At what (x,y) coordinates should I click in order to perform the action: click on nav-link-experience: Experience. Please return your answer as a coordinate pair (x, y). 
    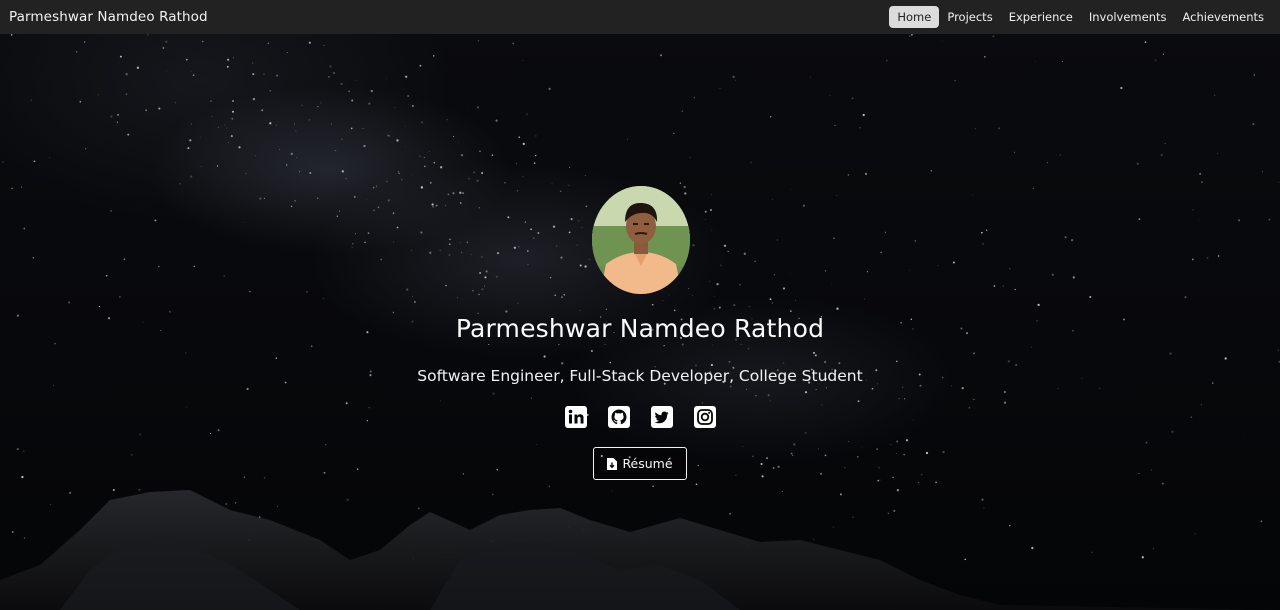
    Looking at the image, I should click on (1041, 17).